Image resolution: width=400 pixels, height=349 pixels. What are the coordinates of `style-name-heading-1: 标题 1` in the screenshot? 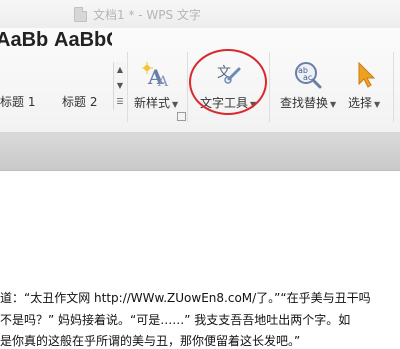 It's located at (17, 101).